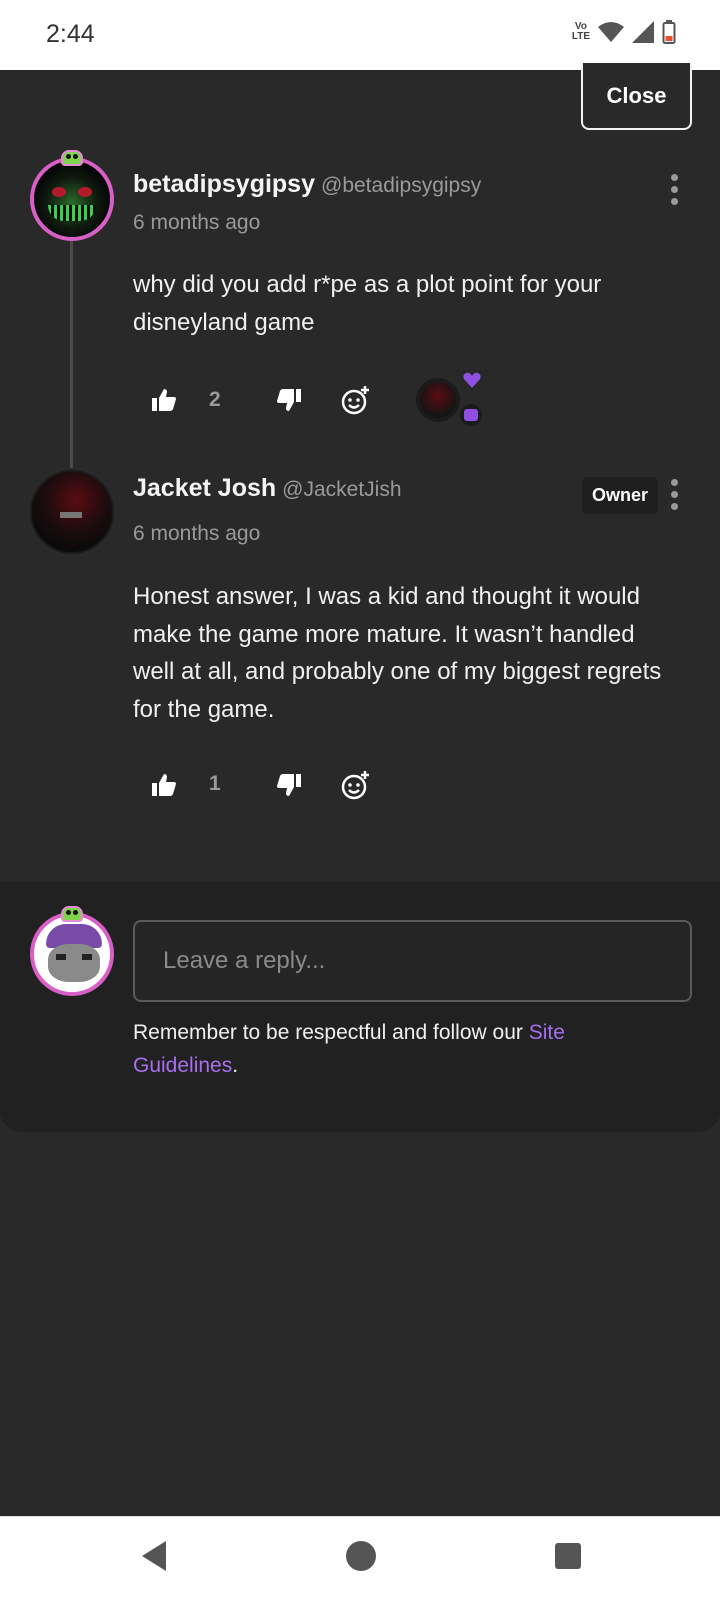  Describe the element at coordinates (224, 184) in the screenshot. I see `author-name: betadipsygipsy` at that location.